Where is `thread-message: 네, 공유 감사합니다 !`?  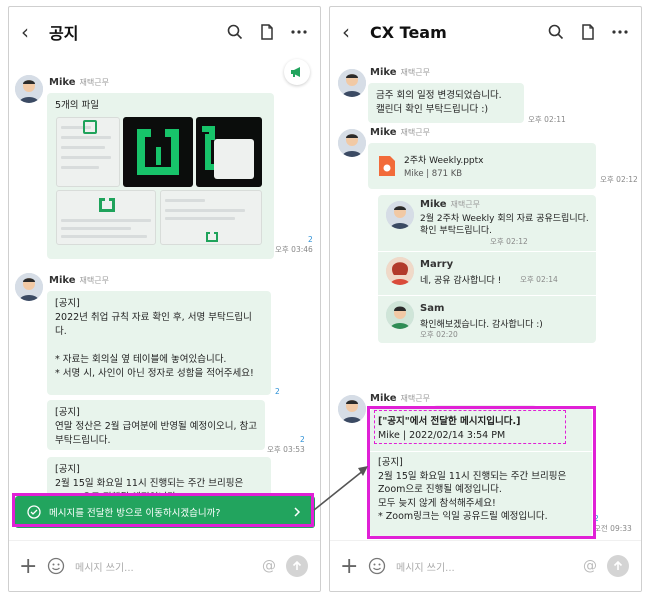 thread-message: 네, 공유 감사합니다 ! is located at coordinates (461, 281).